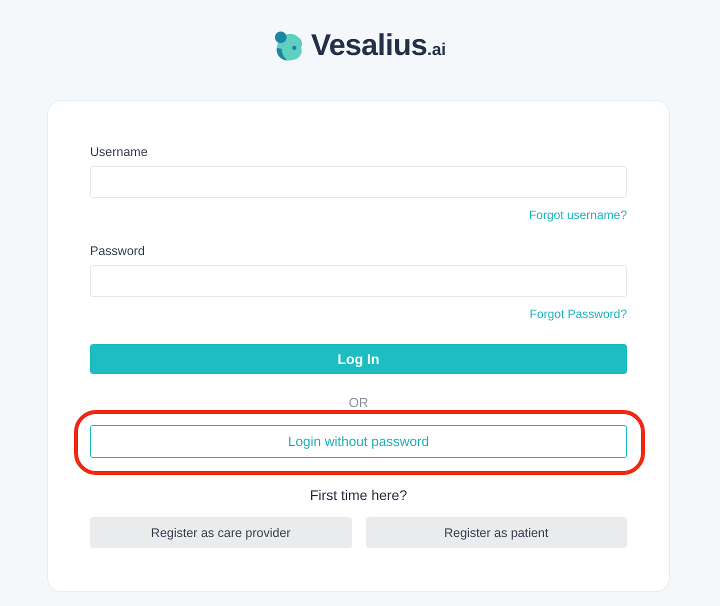 The image size is (720, 606). I want to click on forgot-link: Forgot username?, so click(577, 215).